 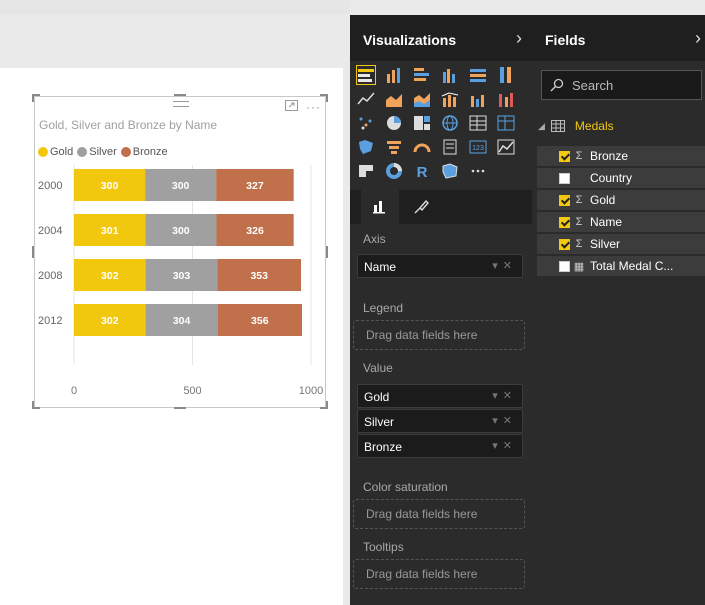 What do you see at coordinates (506, 99) in the screenshot?
I see `ribbon-chart-icon` at bounding box center [506, 99].